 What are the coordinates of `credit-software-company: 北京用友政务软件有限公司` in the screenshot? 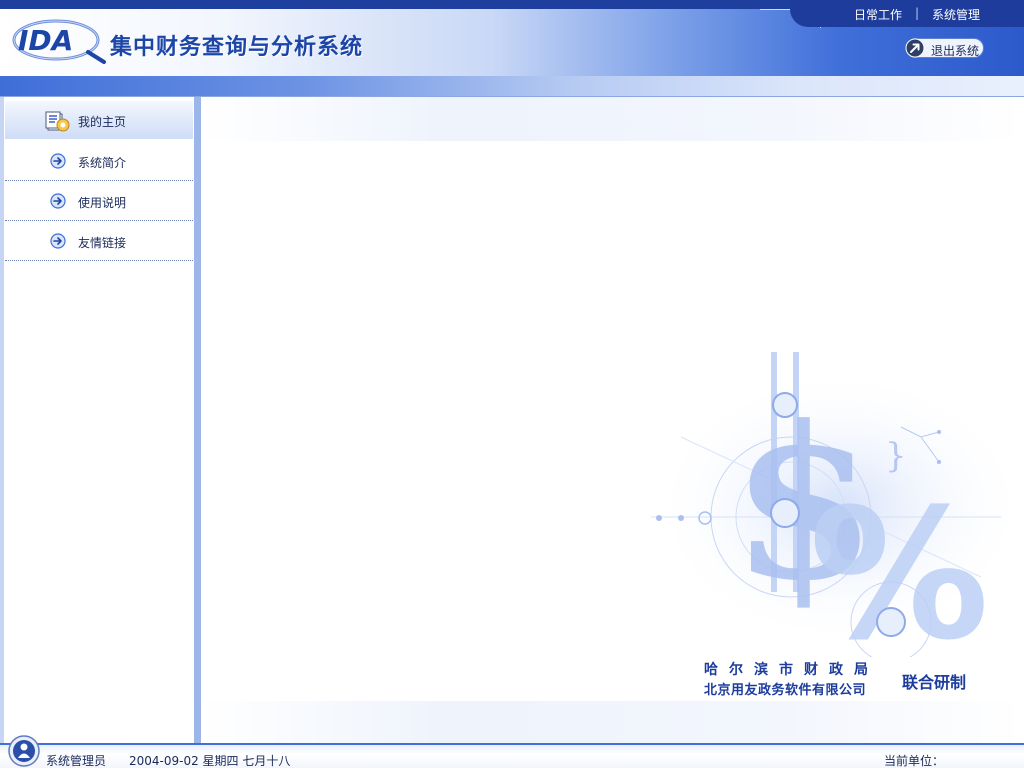 It's located at (785, 690).